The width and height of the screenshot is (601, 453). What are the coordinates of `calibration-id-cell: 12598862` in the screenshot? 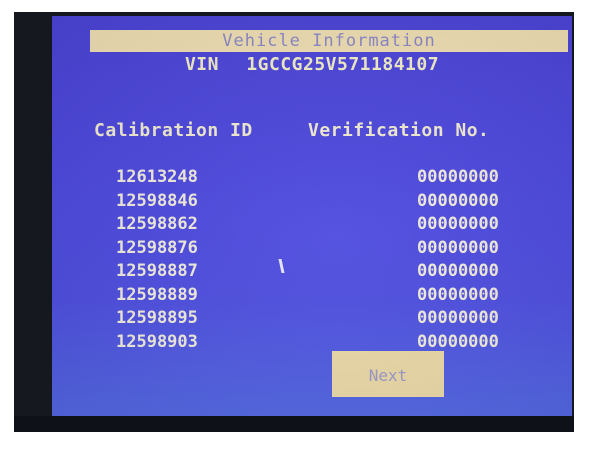 It's located at (157, 224).